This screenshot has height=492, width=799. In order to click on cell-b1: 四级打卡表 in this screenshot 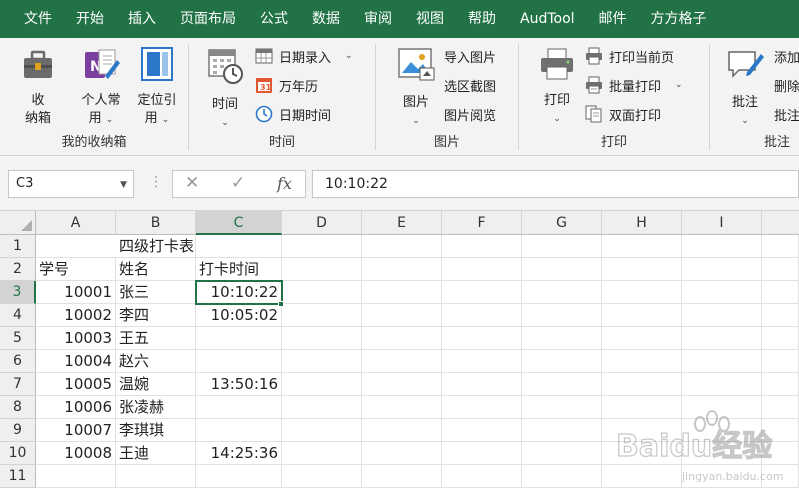, I will do `click(156, 246)`.